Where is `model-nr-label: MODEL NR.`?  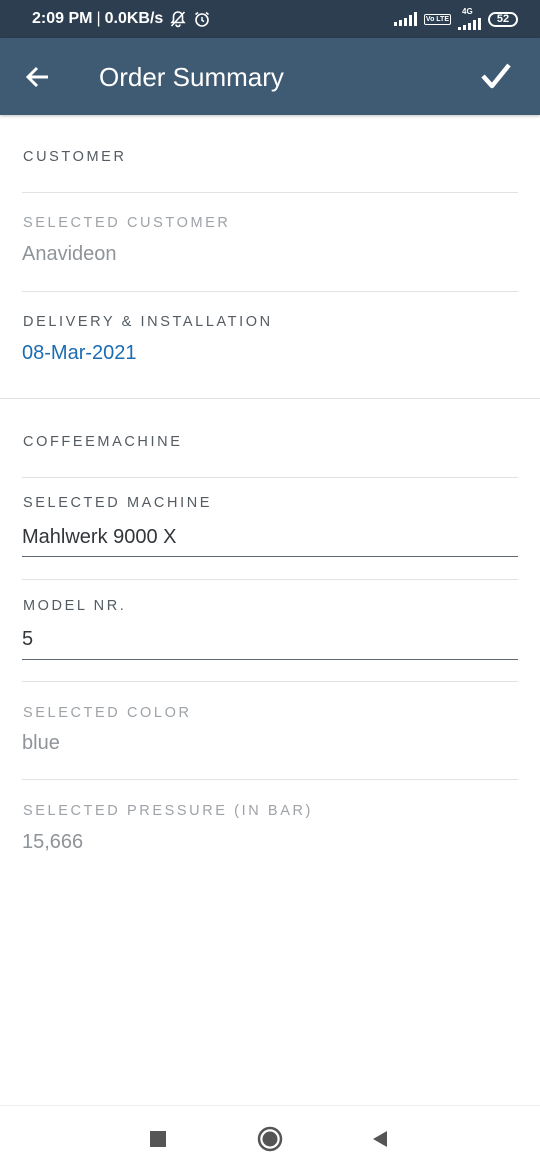 model-nr-label: MODEL NR. is located at coordinates (75, 606).